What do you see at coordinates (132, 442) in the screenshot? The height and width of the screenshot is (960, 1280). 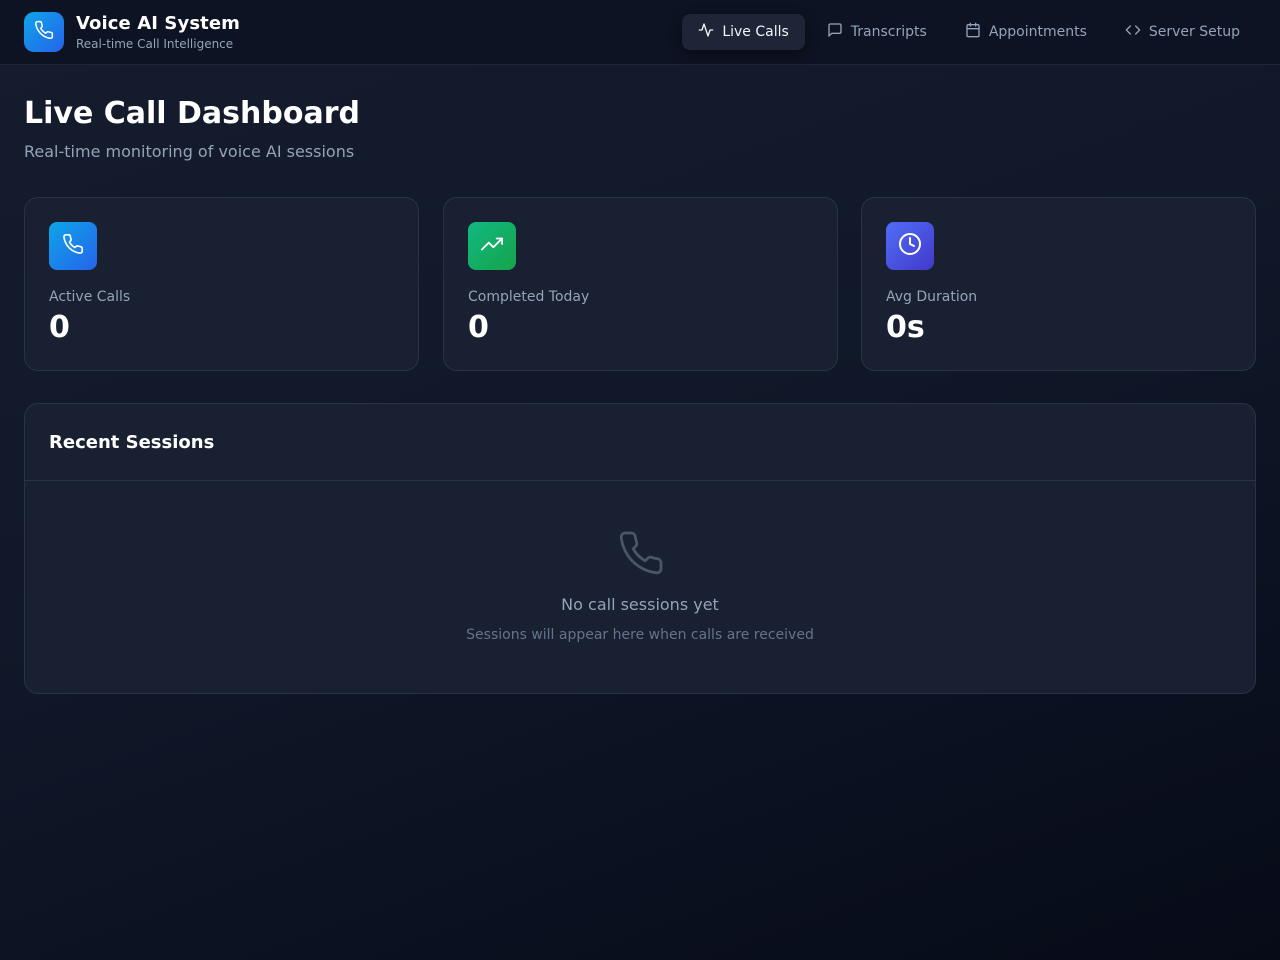 I see `recent-sessions-title: Recent Sessions` at bounding box center [132, 442].